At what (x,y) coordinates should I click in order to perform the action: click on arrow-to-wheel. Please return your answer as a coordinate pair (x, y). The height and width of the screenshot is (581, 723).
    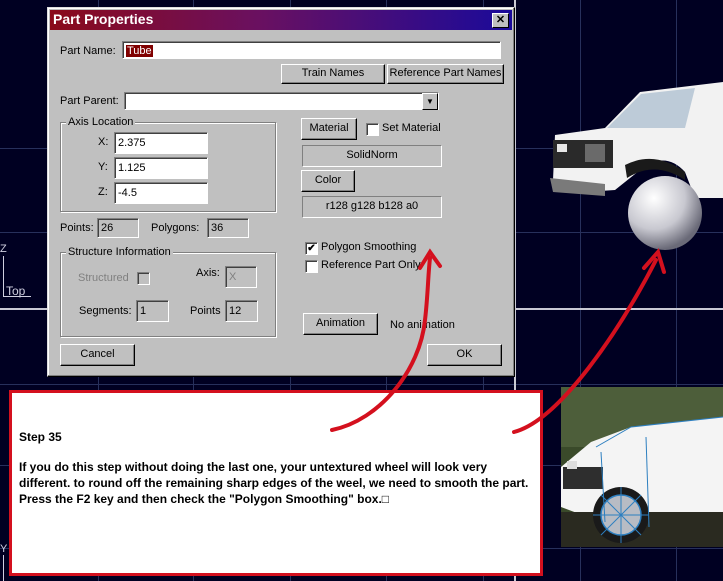
    Looking at the image, I should click on (585, 346).